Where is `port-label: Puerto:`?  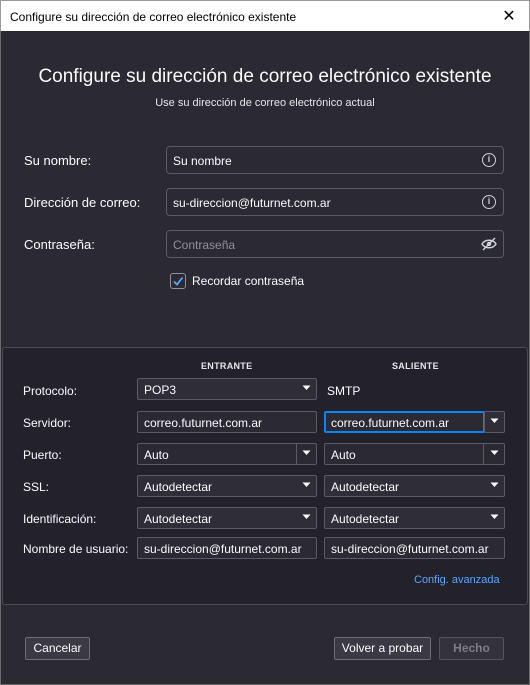
port-label: Puerto: is located at coordinates (42, 455).